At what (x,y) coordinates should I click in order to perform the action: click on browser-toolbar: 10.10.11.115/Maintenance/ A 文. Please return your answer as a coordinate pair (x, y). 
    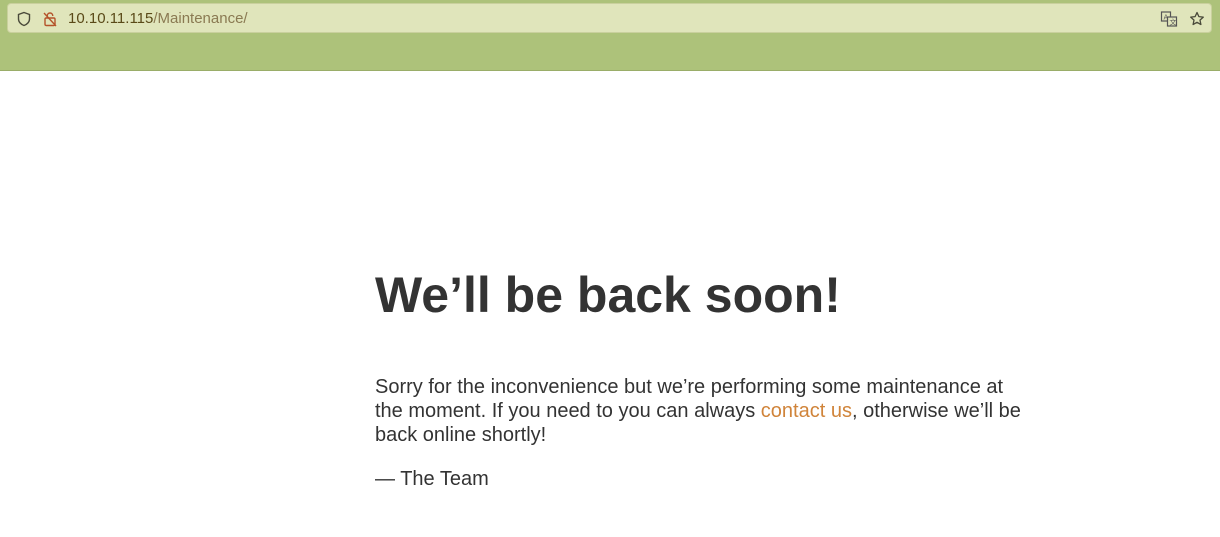
    Looking at the image, I should click on (610, 35).